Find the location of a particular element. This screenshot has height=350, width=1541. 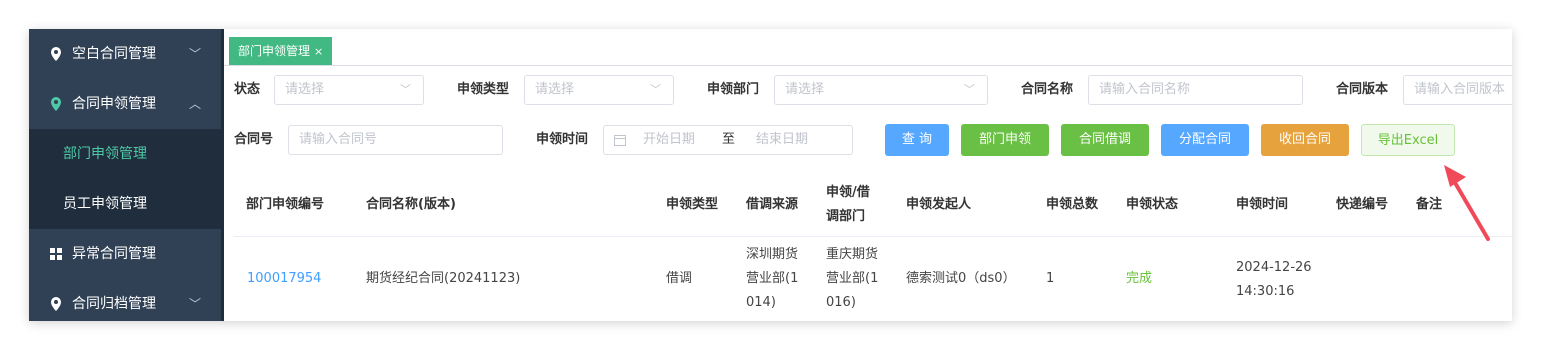

sidebar-item-contract-archive: 合同归档管理 ﹀ is located at coordinates (125, 300).